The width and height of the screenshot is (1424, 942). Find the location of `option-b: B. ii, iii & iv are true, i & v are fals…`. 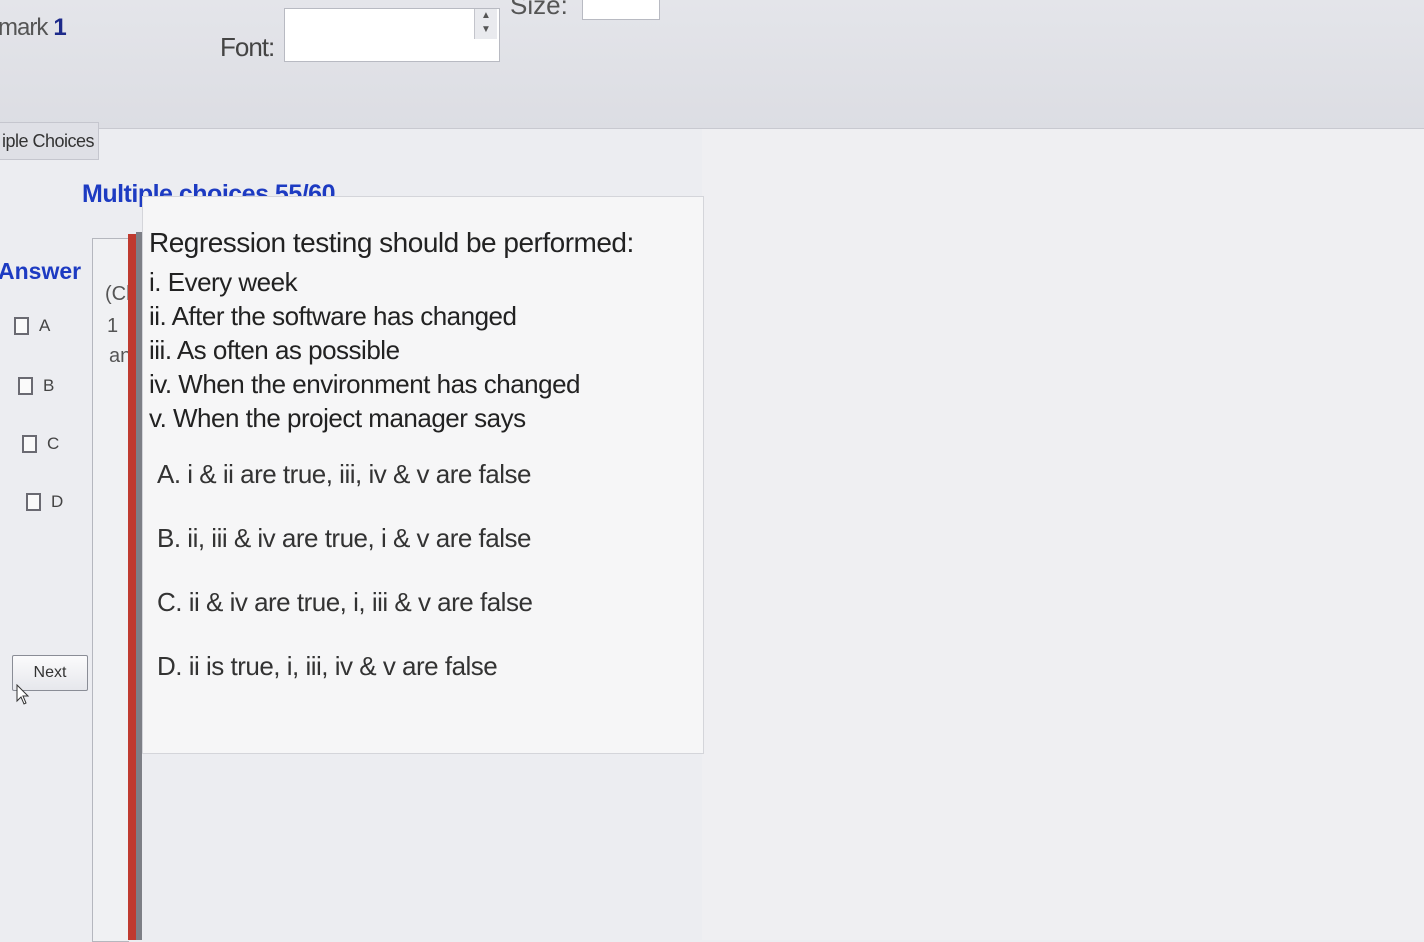

option-b: B. ii, iii & iv are true, i & v are fals… is located at coordinates (344, 538).